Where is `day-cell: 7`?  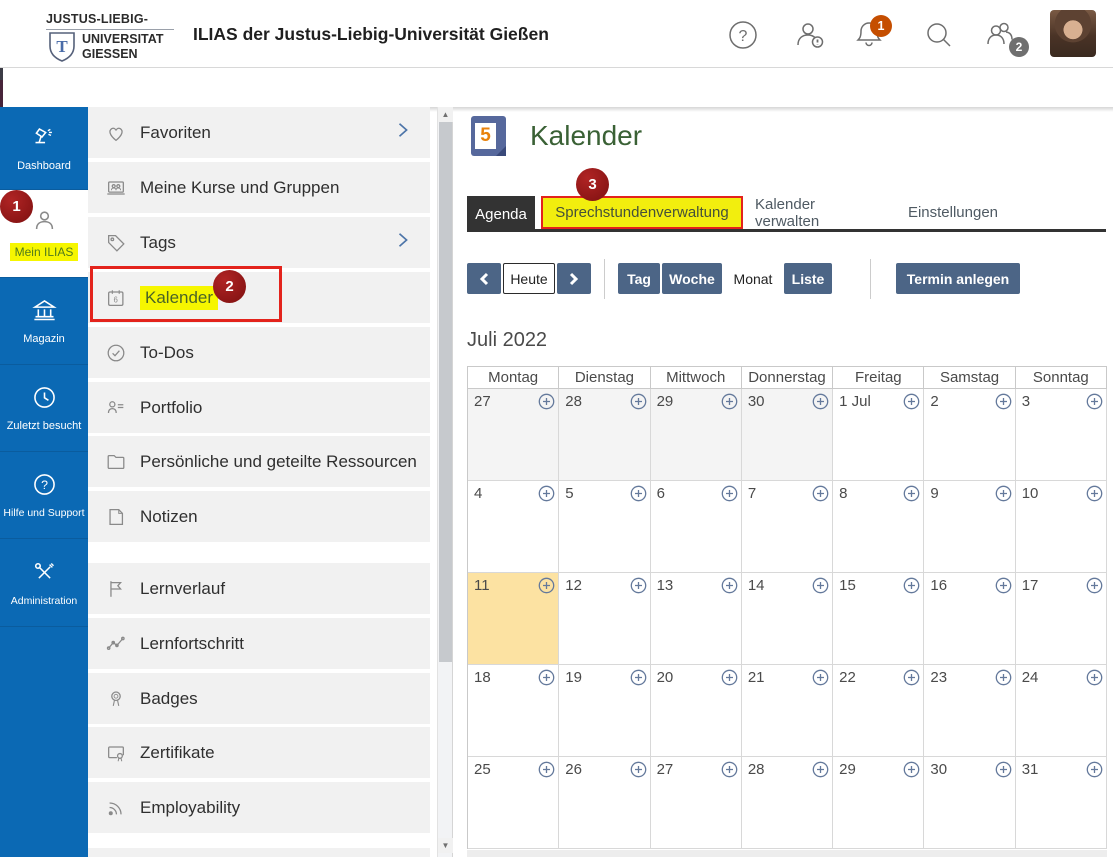 day-cell: 7 is located at coordinates (787, 527).